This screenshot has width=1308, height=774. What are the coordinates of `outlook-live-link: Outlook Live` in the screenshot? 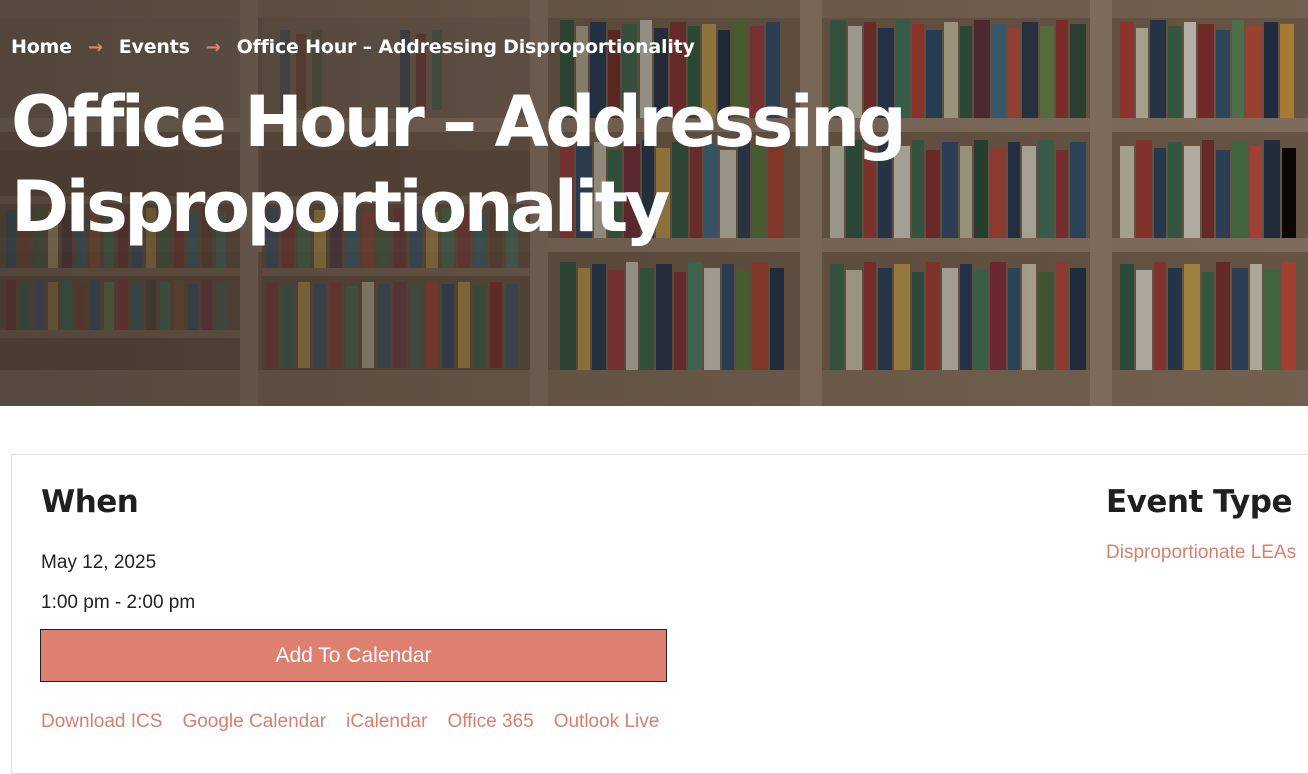 It's located at (607, 722).